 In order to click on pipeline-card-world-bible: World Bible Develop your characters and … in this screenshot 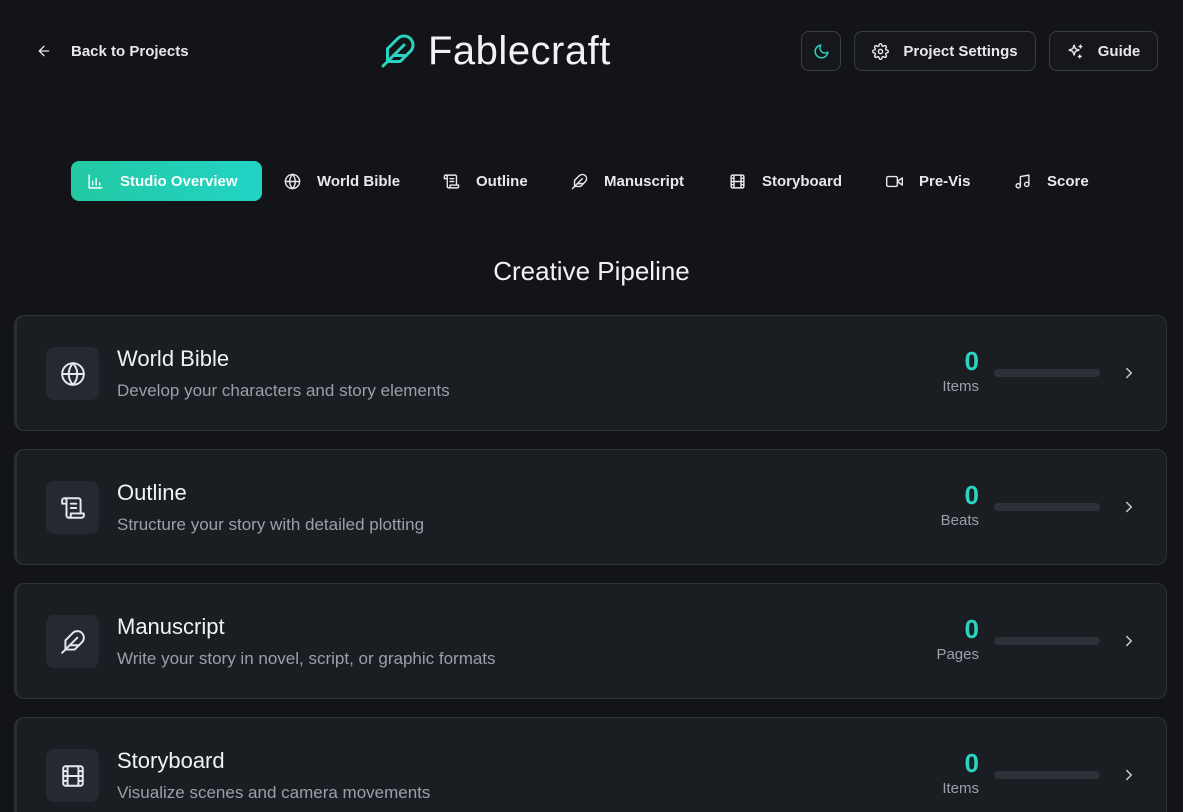, I will do `click(590, 373)`.